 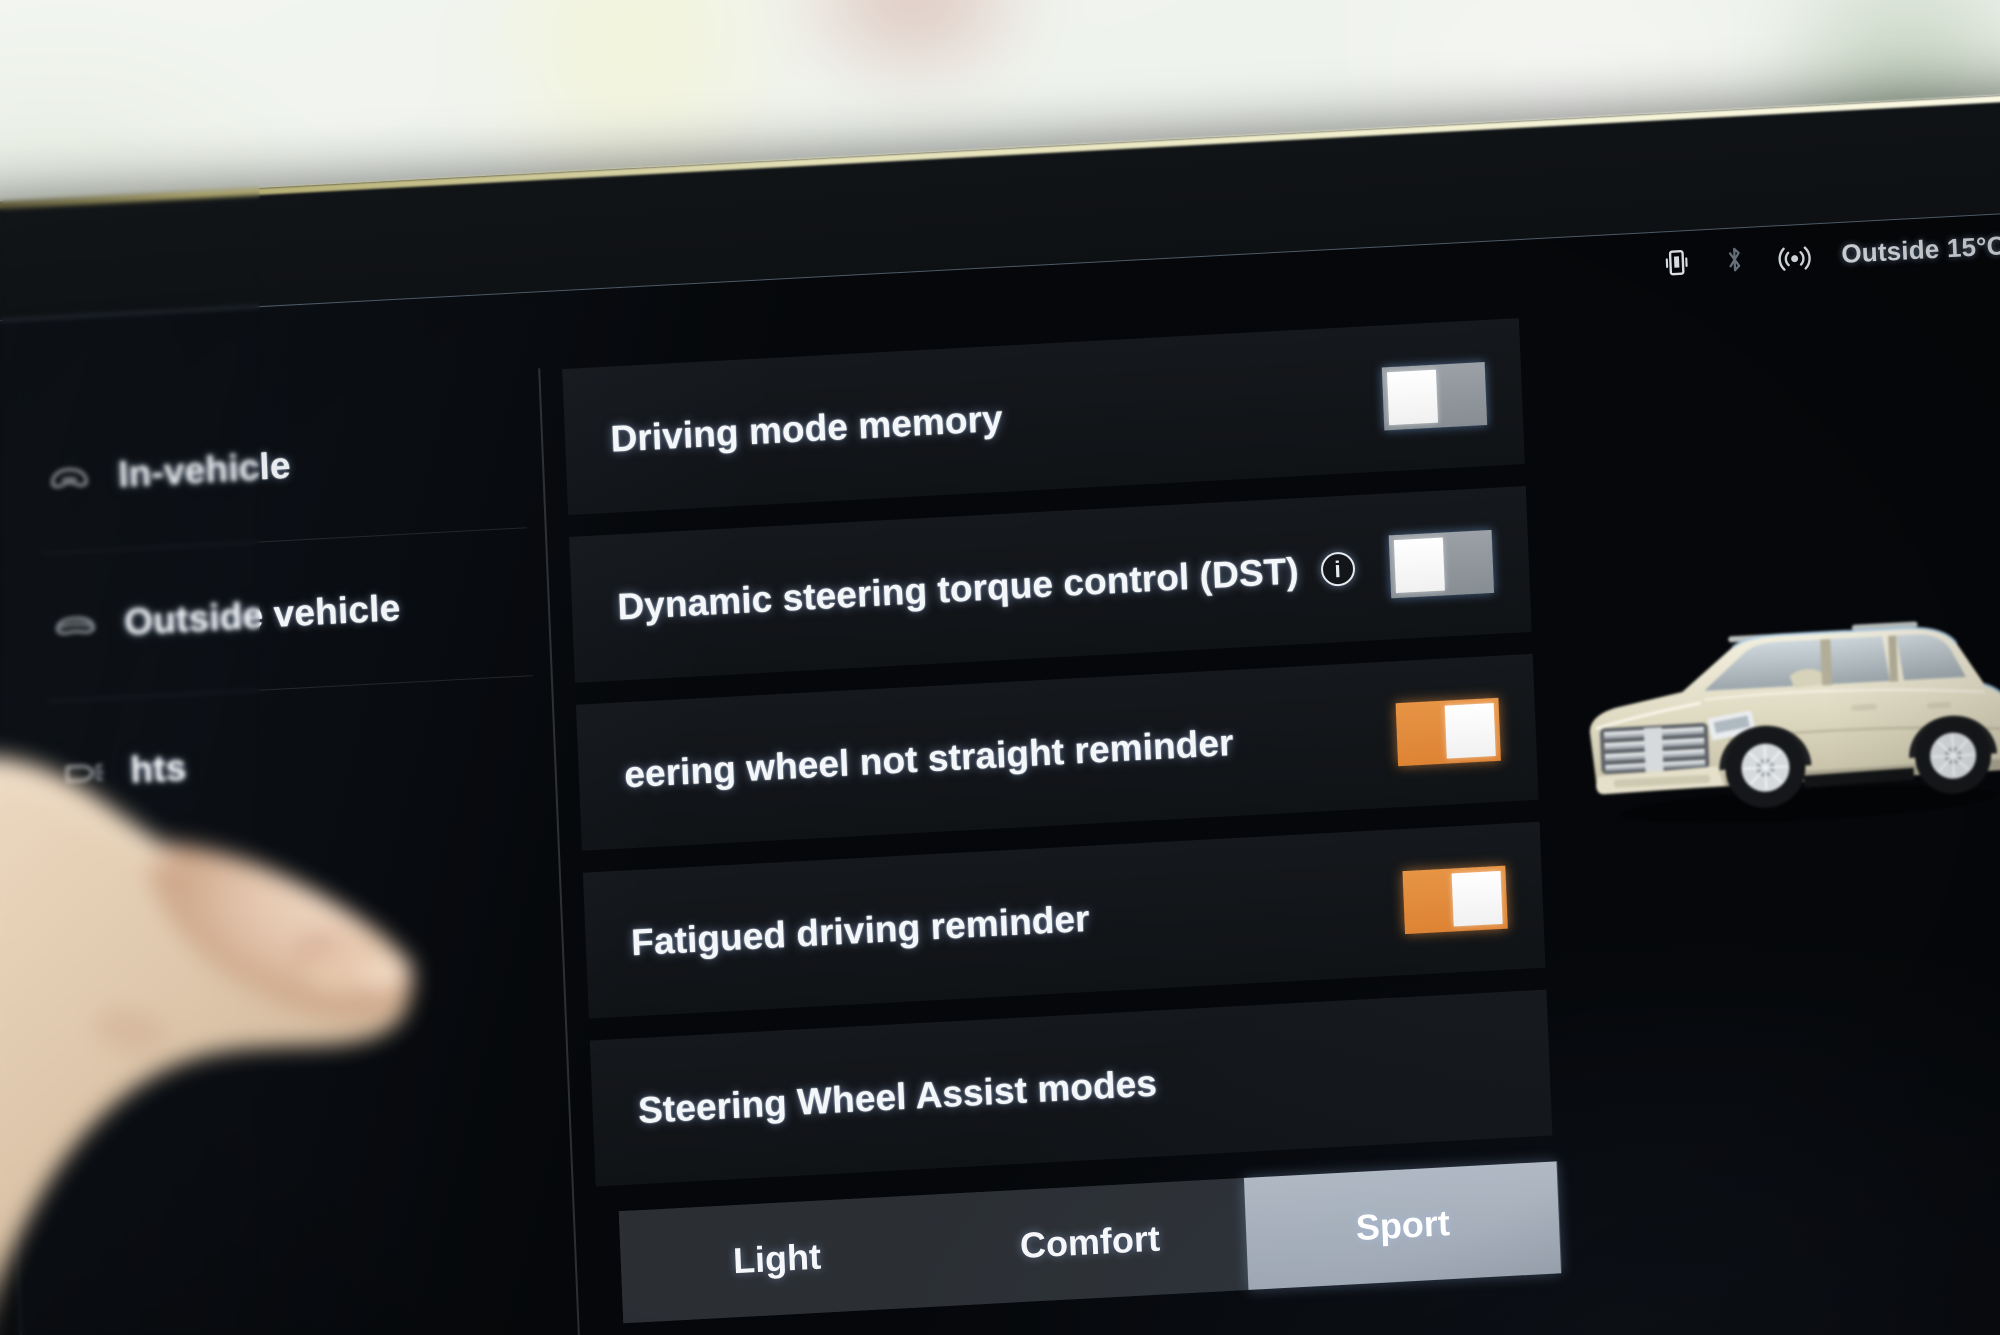 What do you see at coordinates (777, 1259) in the screenshot?
I see `mode-option-light: Light` at bounding box center [777, 1259].